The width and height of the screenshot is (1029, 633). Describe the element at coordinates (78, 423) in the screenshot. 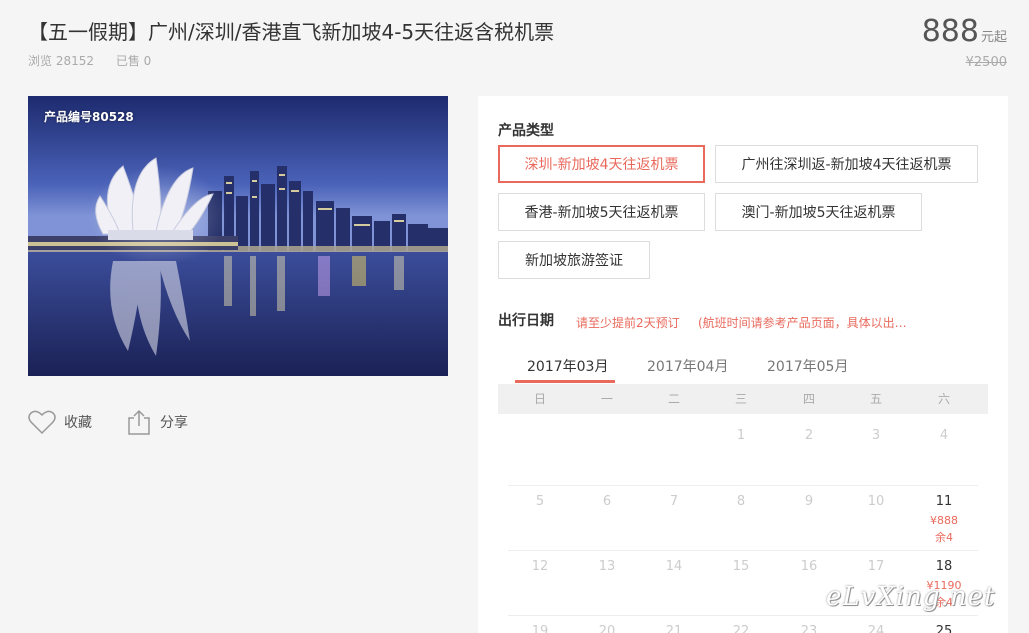

I see `favorite-label: 收藏` at that location.